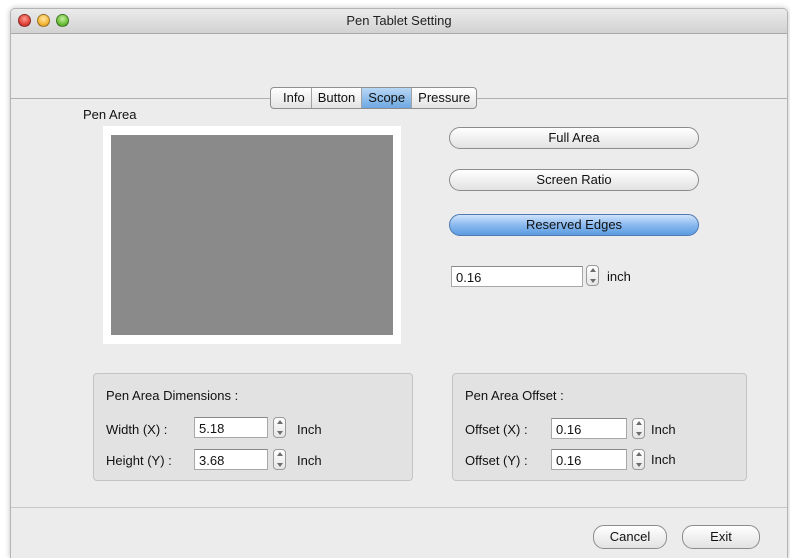 The image size is (790, 558). I want to click on height-label: Height (Y) :, so click(139, 460).